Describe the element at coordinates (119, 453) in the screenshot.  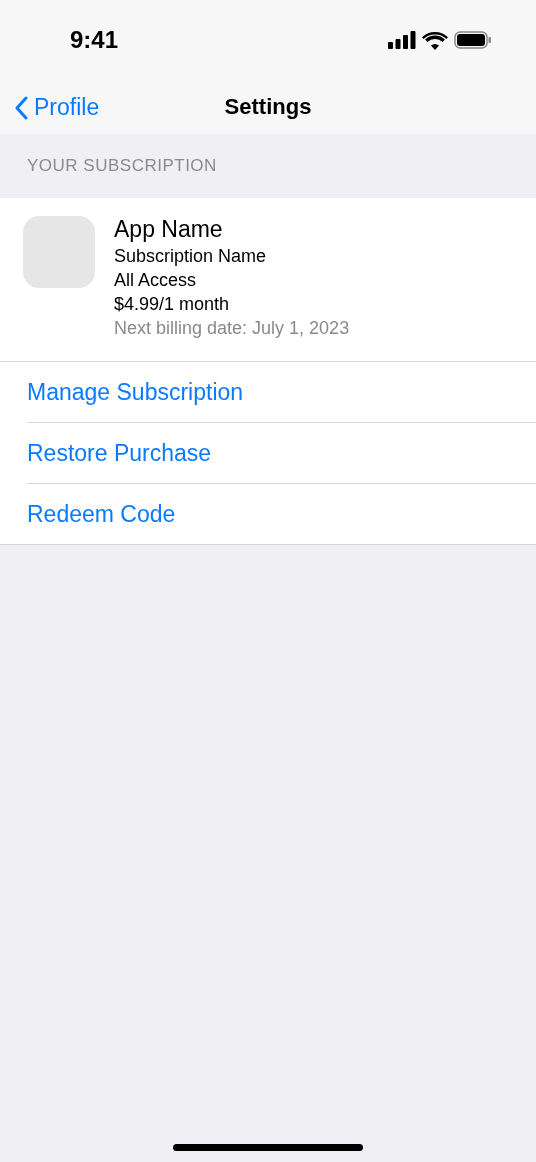
I see `action-link: Restore Purchase` at that location.